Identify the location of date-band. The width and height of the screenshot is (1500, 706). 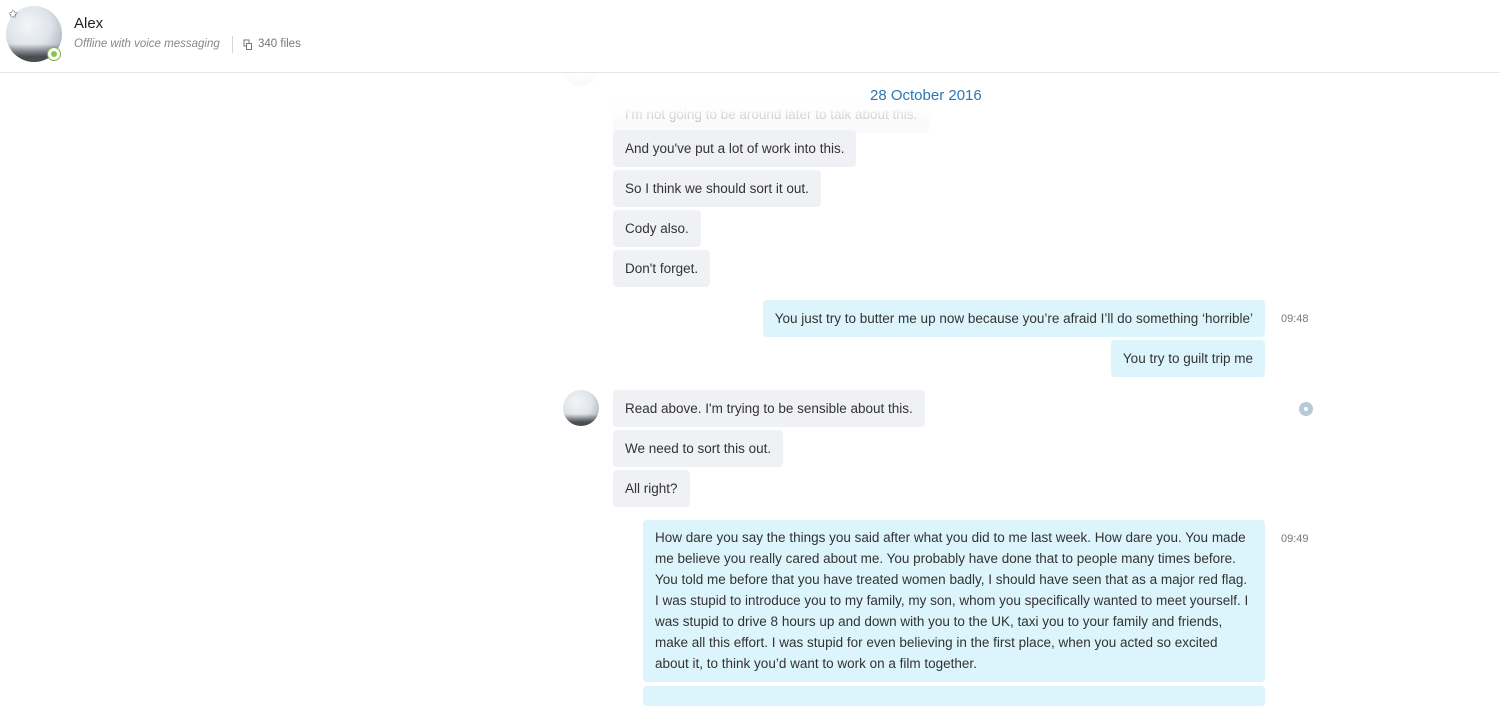
(750, 98).